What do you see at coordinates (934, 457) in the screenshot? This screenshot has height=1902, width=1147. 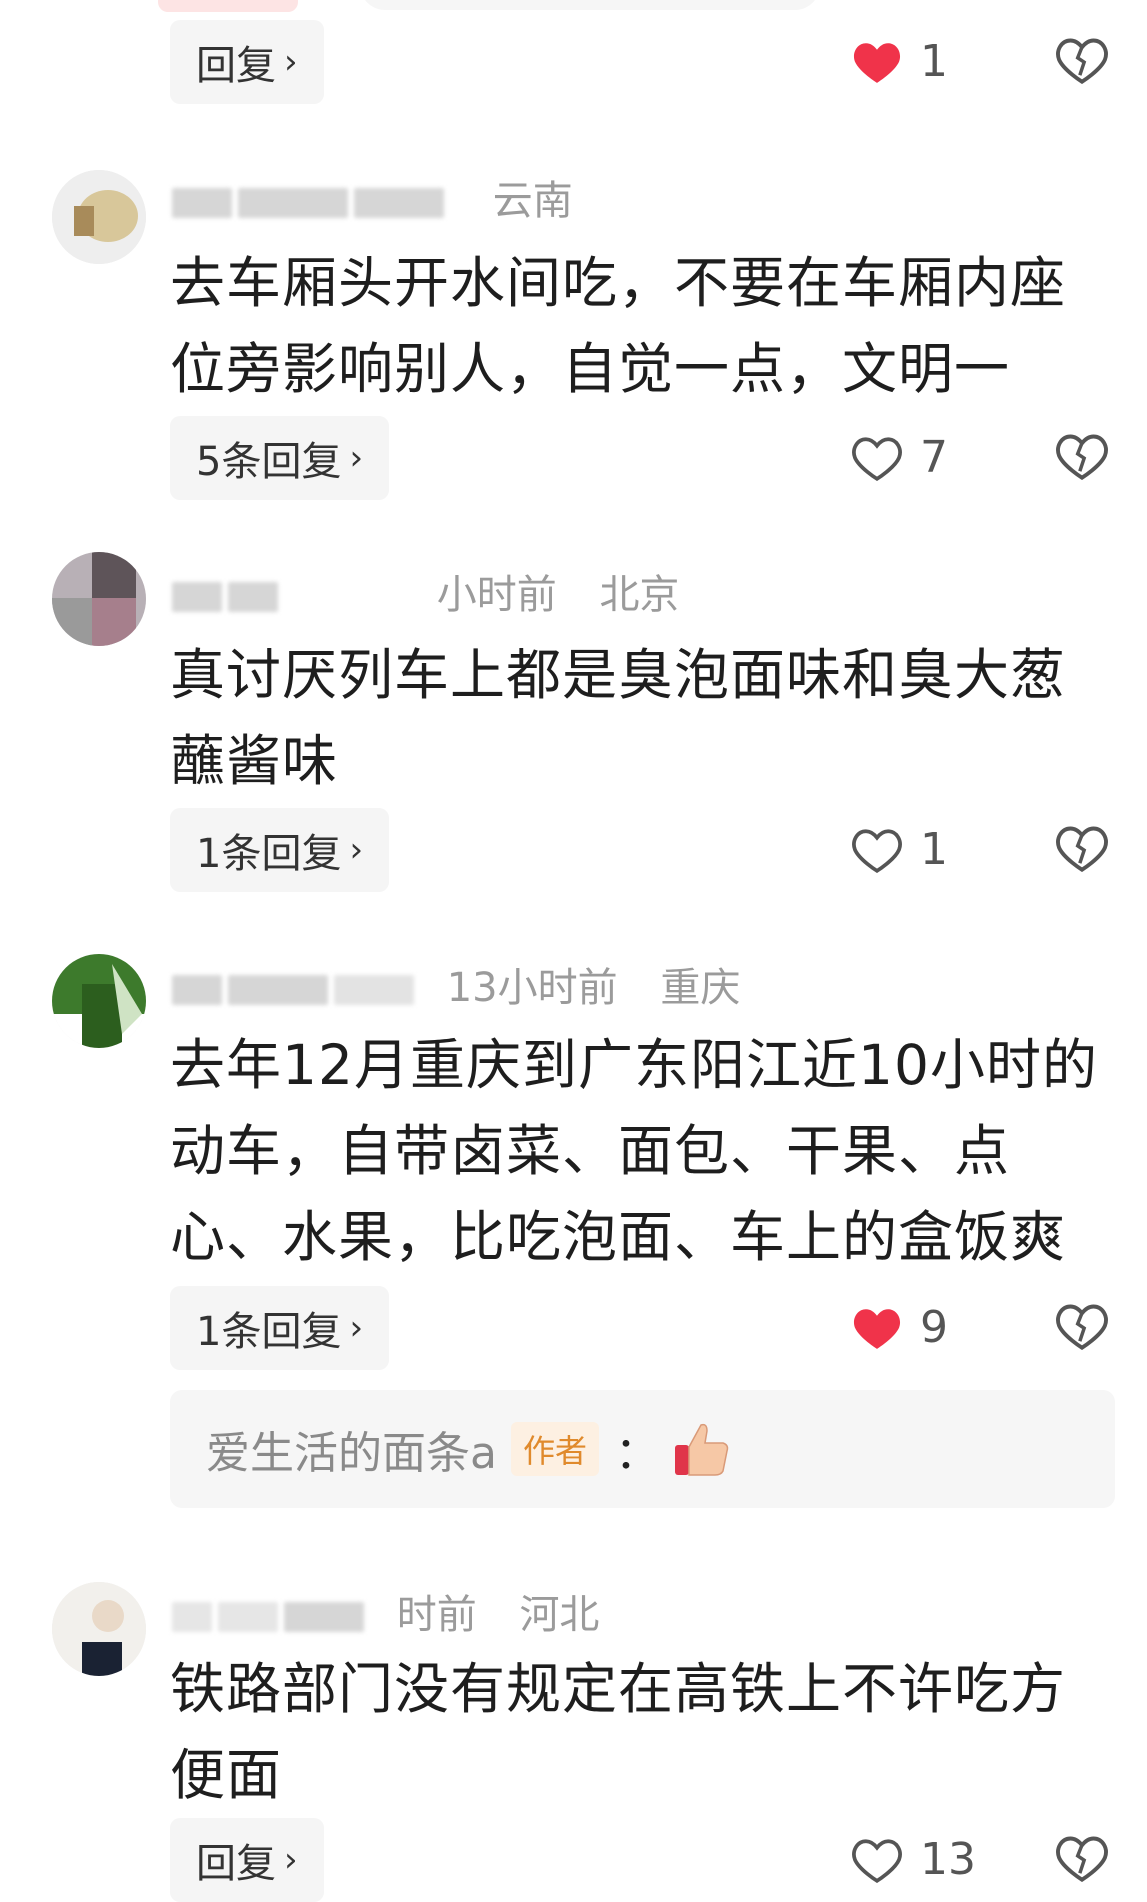 I see `like-count: 7` at bounding box center [934, 457].